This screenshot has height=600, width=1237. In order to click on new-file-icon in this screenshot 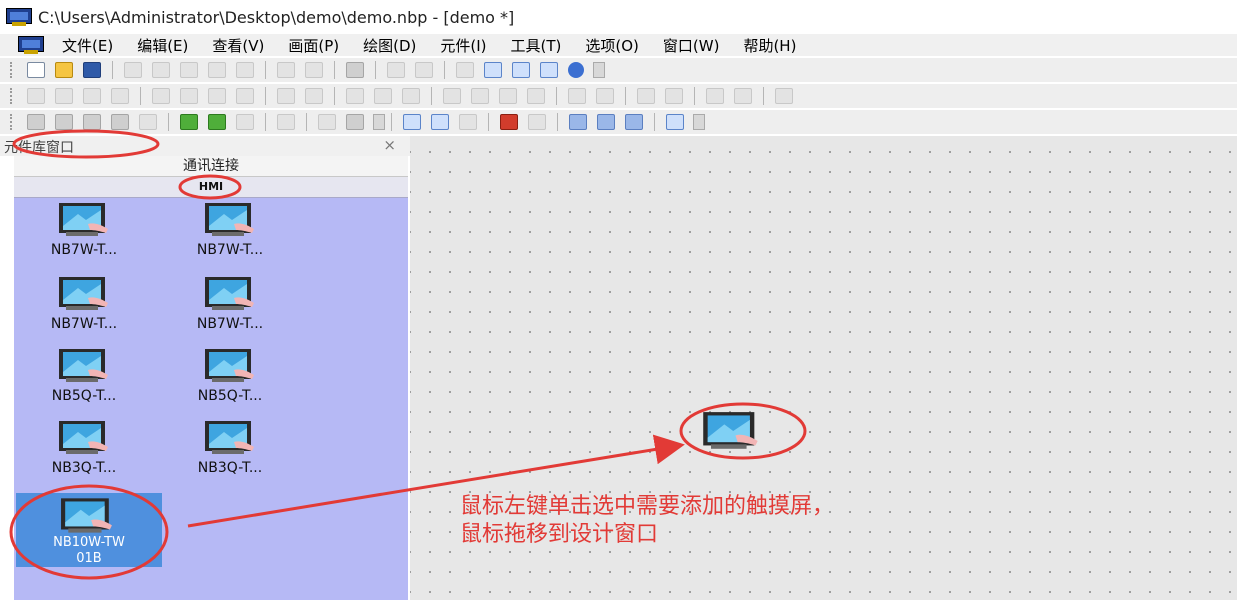, I will do `click(36, 70)`.